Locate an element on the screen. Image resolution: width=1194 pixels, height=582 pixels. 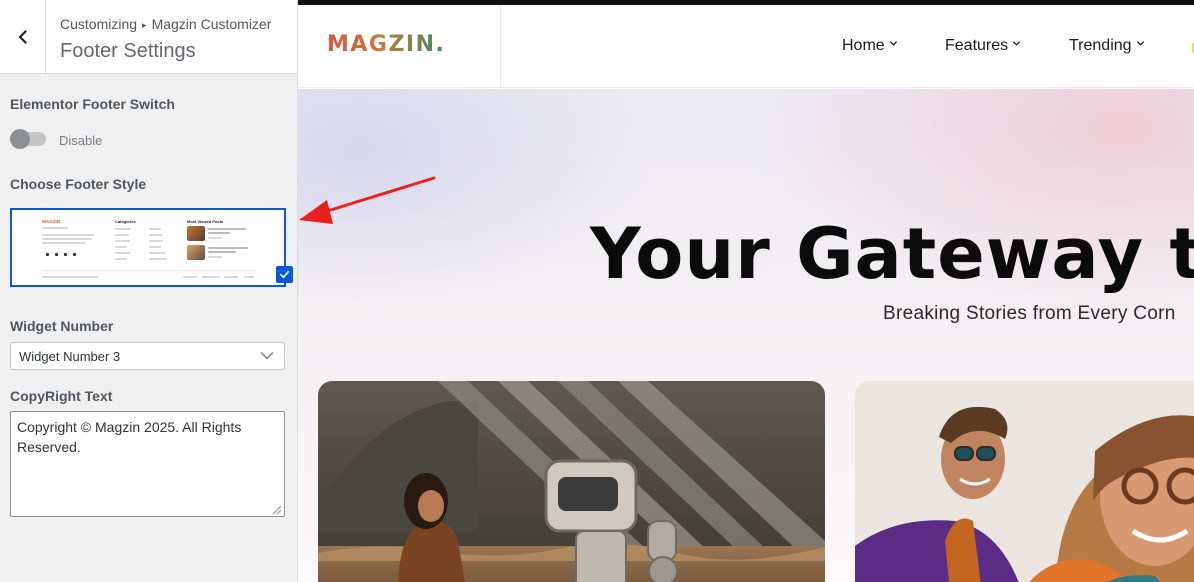
elementor-footer-toggle is located at coordinates (29, 139).